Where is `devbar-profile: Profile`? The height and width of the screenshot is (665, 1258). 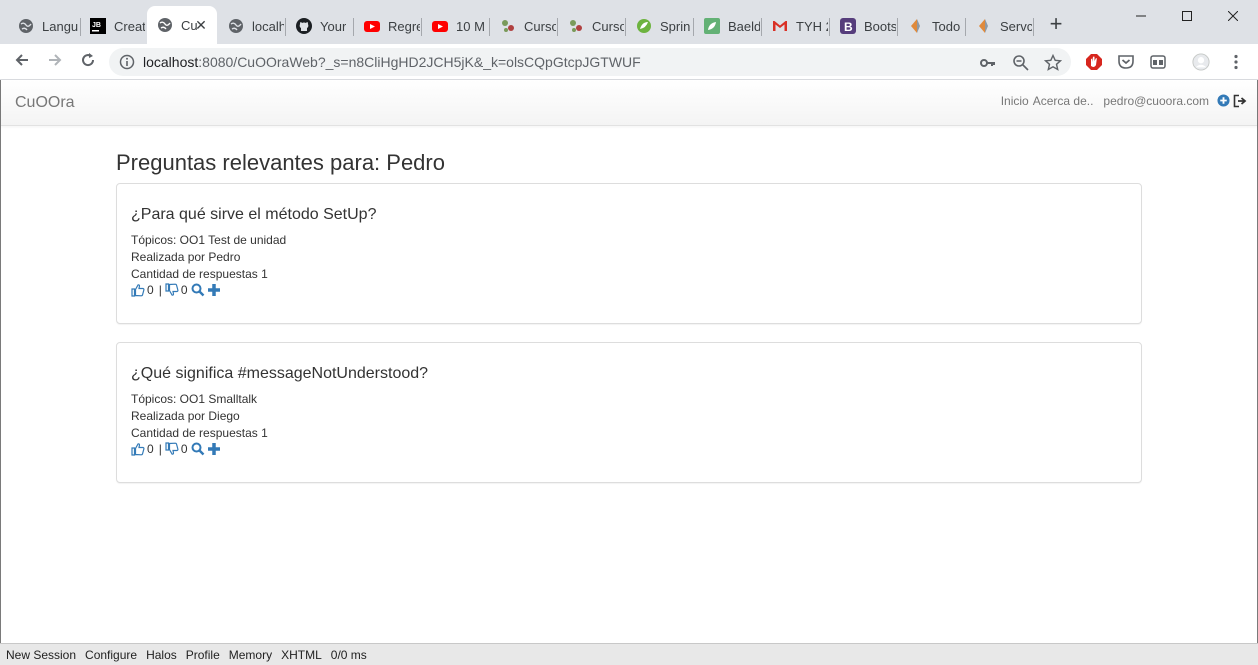
devbar-profile: Profile is located at coordinates (203, 655).